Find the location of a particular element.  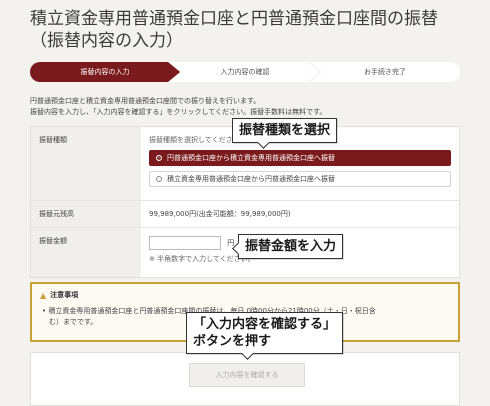

step-complete: お手続き完了 is located at coordinates (385, 72).